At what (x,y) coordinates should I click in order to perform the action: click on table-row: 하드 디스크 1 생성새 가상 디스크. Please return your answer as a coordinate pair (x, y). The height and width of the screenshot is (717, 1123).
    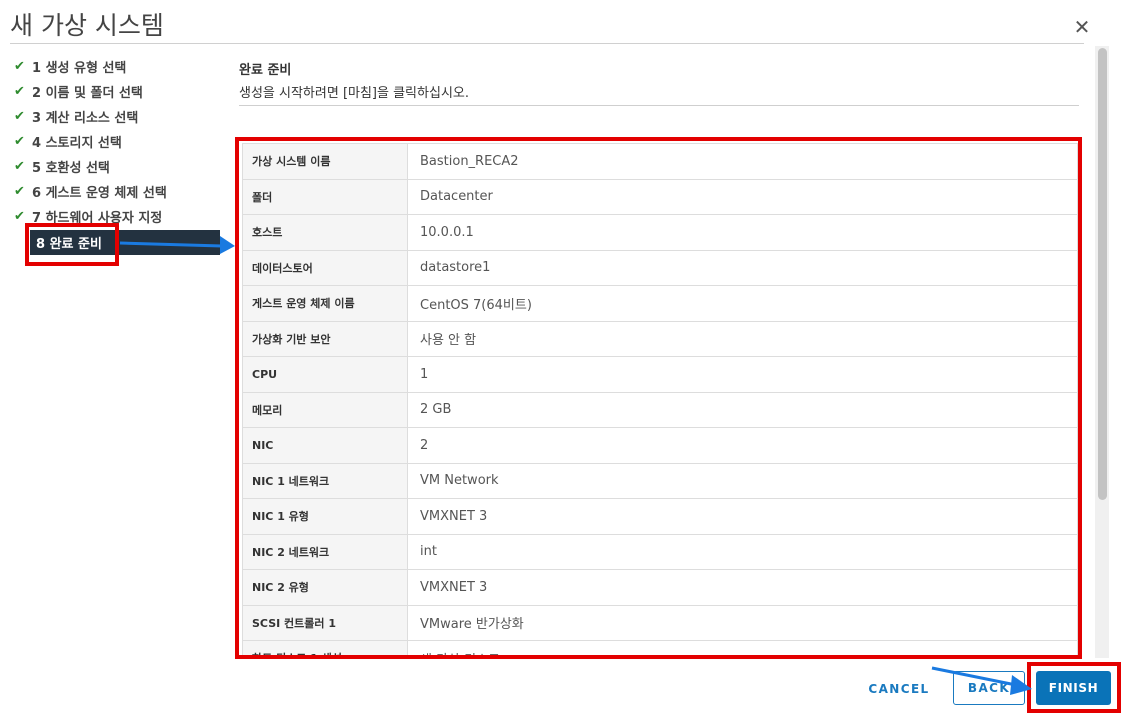
    Looking at the image, I should click on (660, 647).